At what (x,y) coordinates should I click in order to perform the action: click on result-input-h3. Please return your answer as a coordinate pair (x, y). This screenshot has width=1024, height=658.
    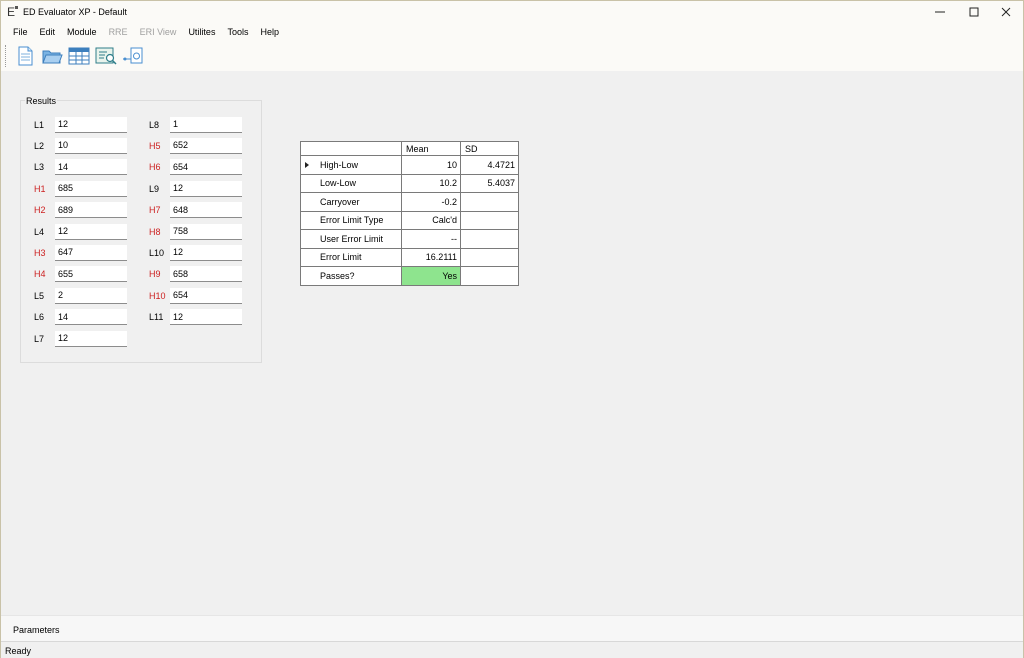
    Looking at the image, I should click on (91, 252).